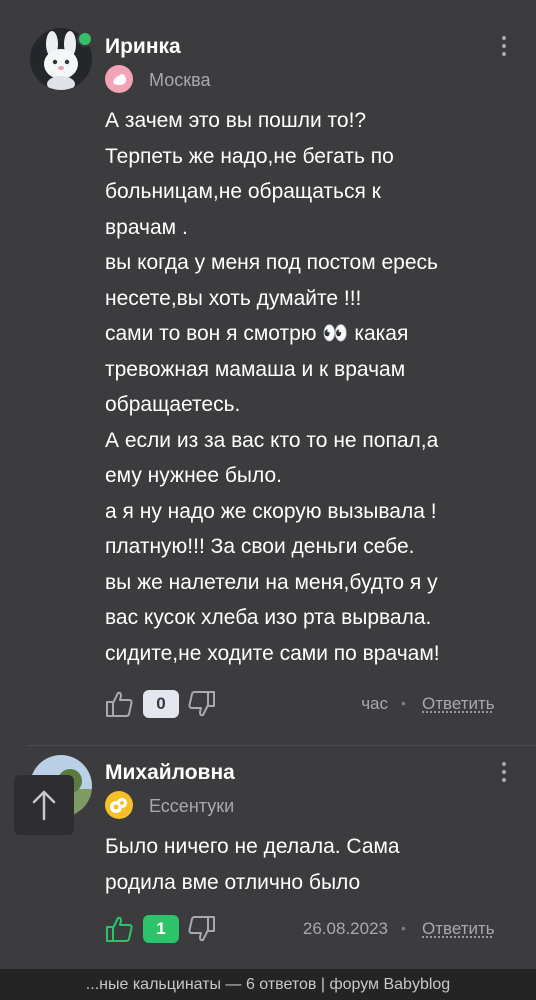  I want to click on author-city: Ессентуки, so click(192, 806).